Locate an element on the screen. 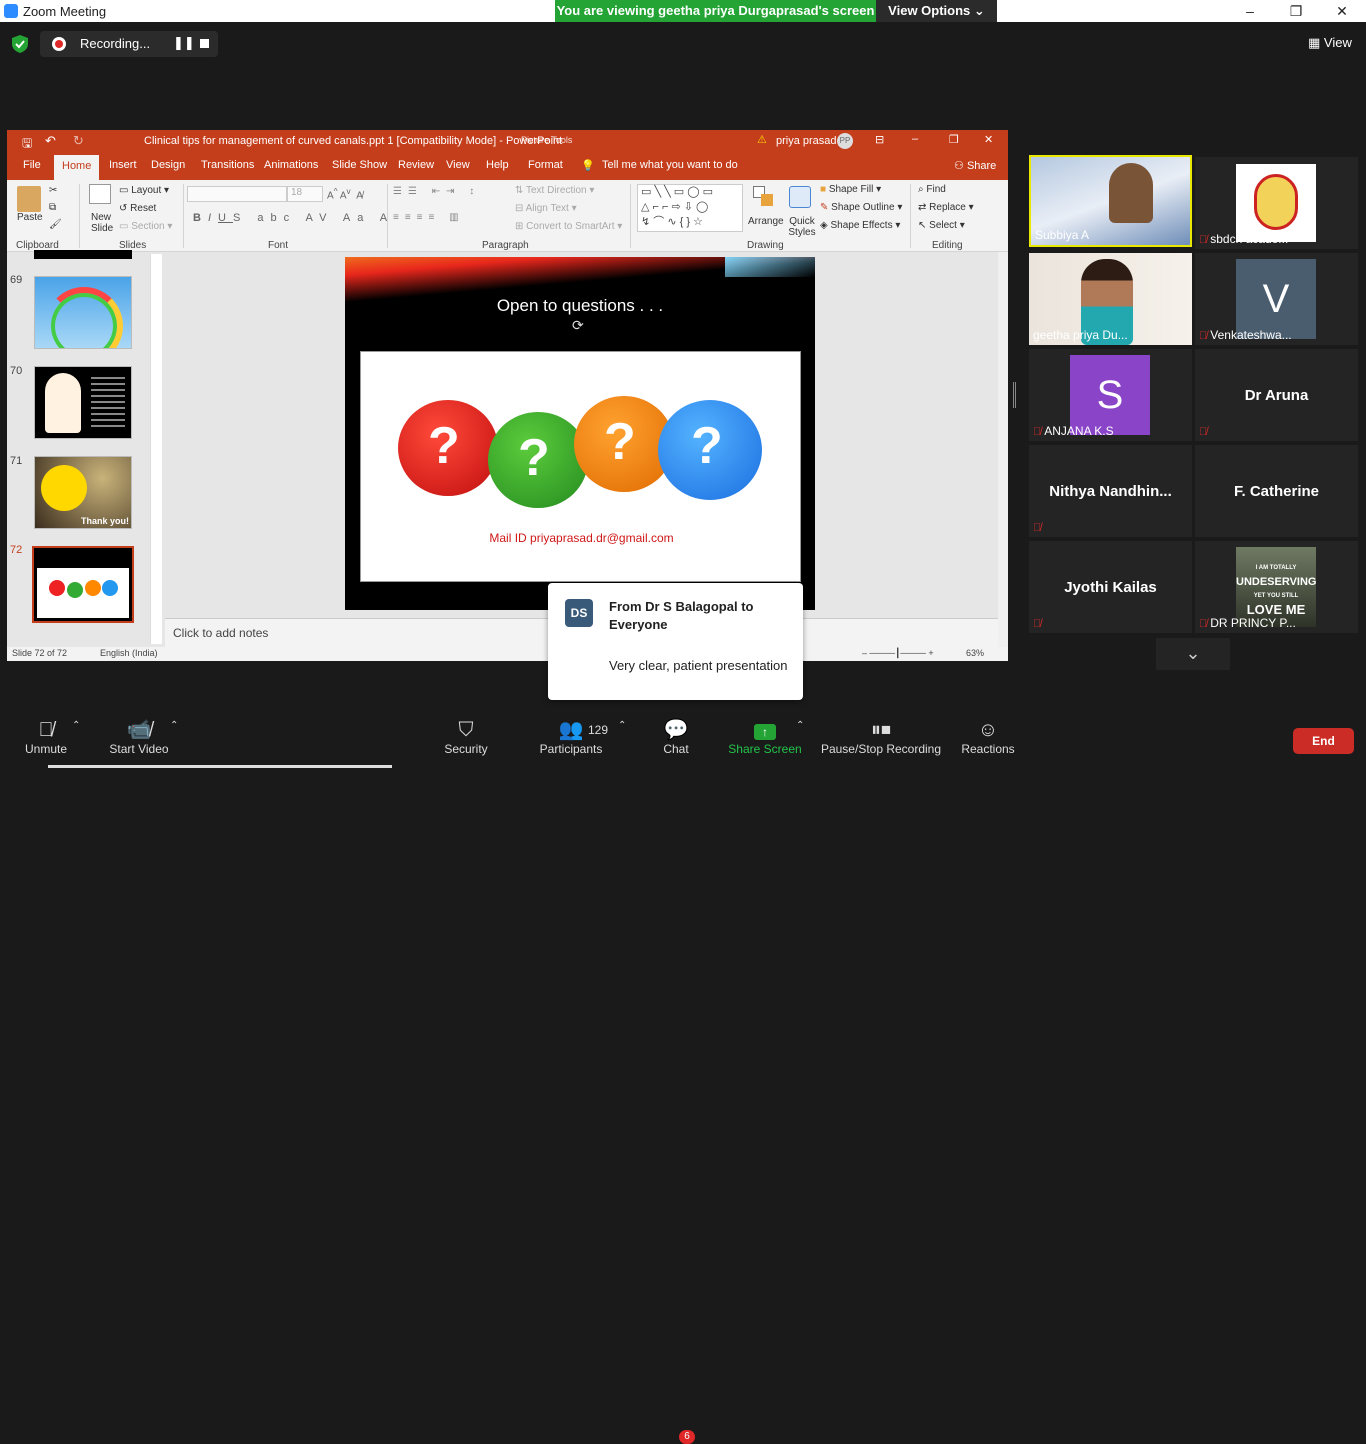 This screenshot has height=1444, width=1366. layout-button: ▭ Layout ▾ is located at coordinates (144, 190).